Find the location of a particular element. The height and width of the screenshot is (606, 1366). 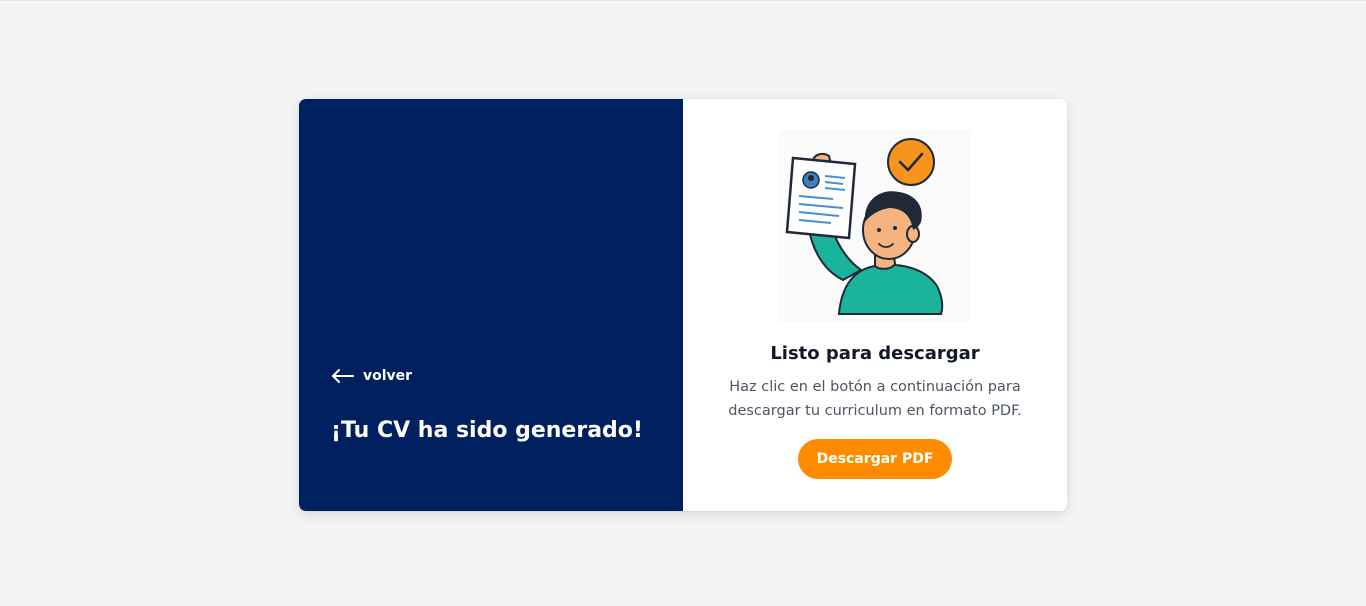

back-link: volver is located at coordinates (371, 376).